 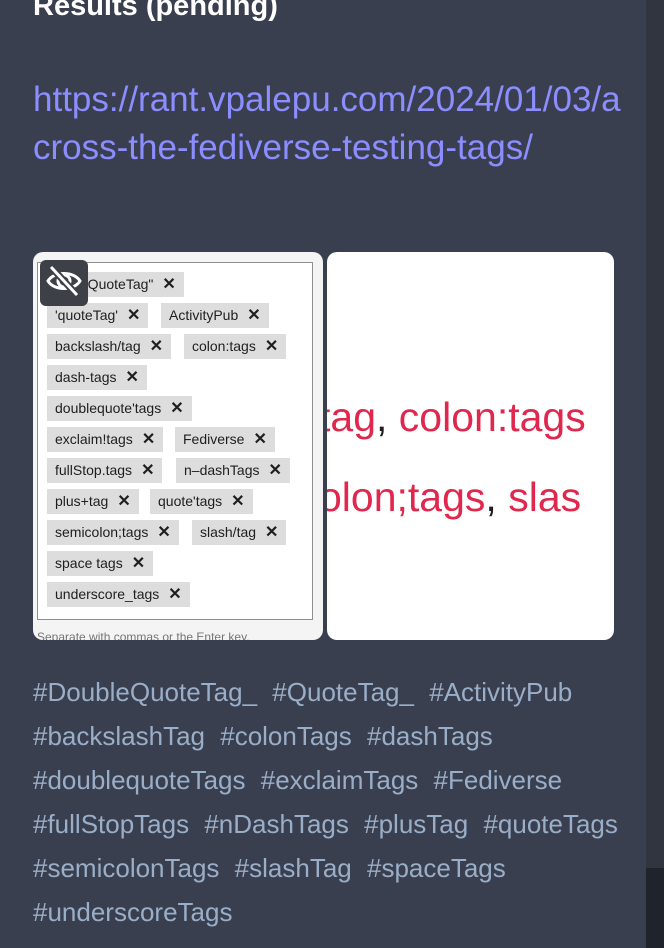 What do you see at coordinates (351, 417) in the screenshot?
I see `cropped-text-fragment: tag` at bounding box center [351, 417].